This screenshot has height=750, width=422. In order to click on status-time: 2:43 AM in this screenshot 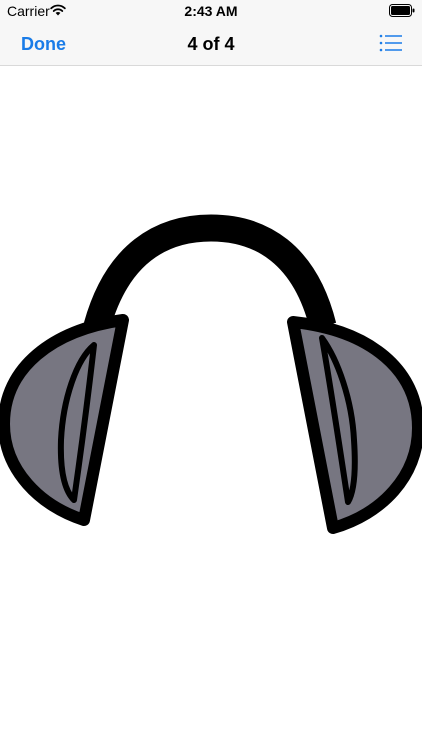, I will do `click(211, 11)`.